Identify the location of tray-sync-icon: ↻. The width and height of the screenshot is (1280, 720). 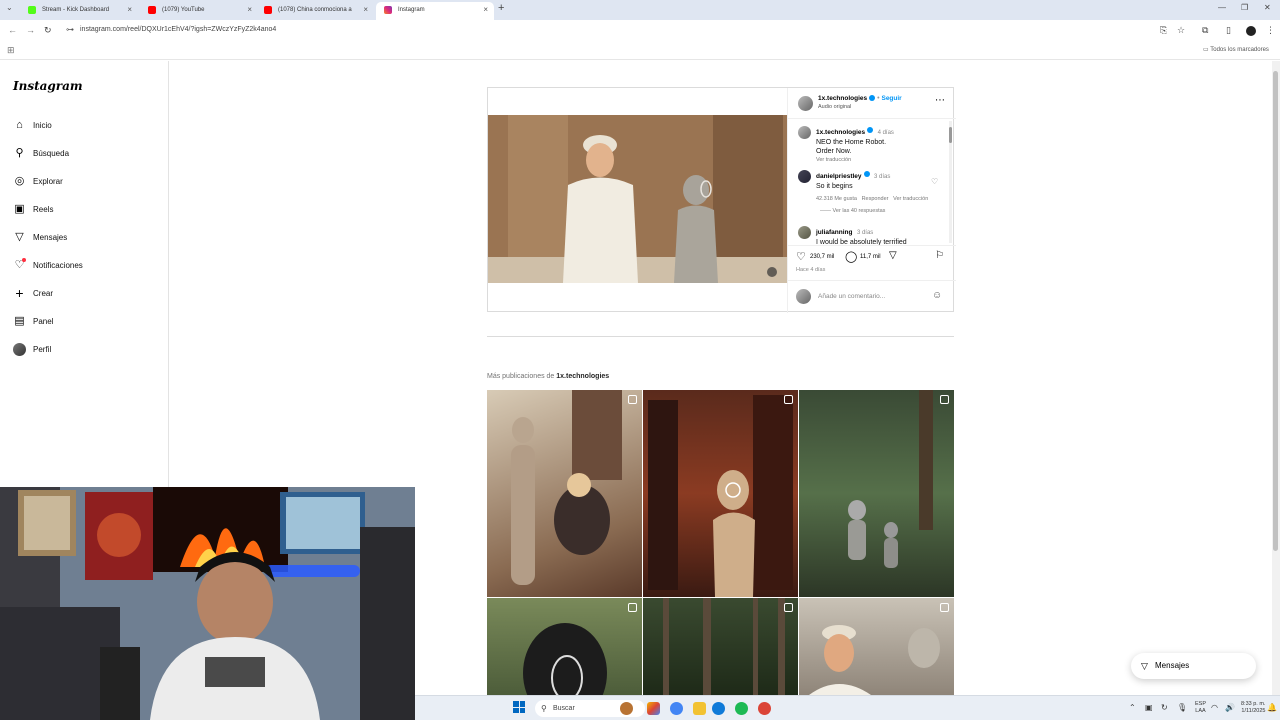
(1164, 707).